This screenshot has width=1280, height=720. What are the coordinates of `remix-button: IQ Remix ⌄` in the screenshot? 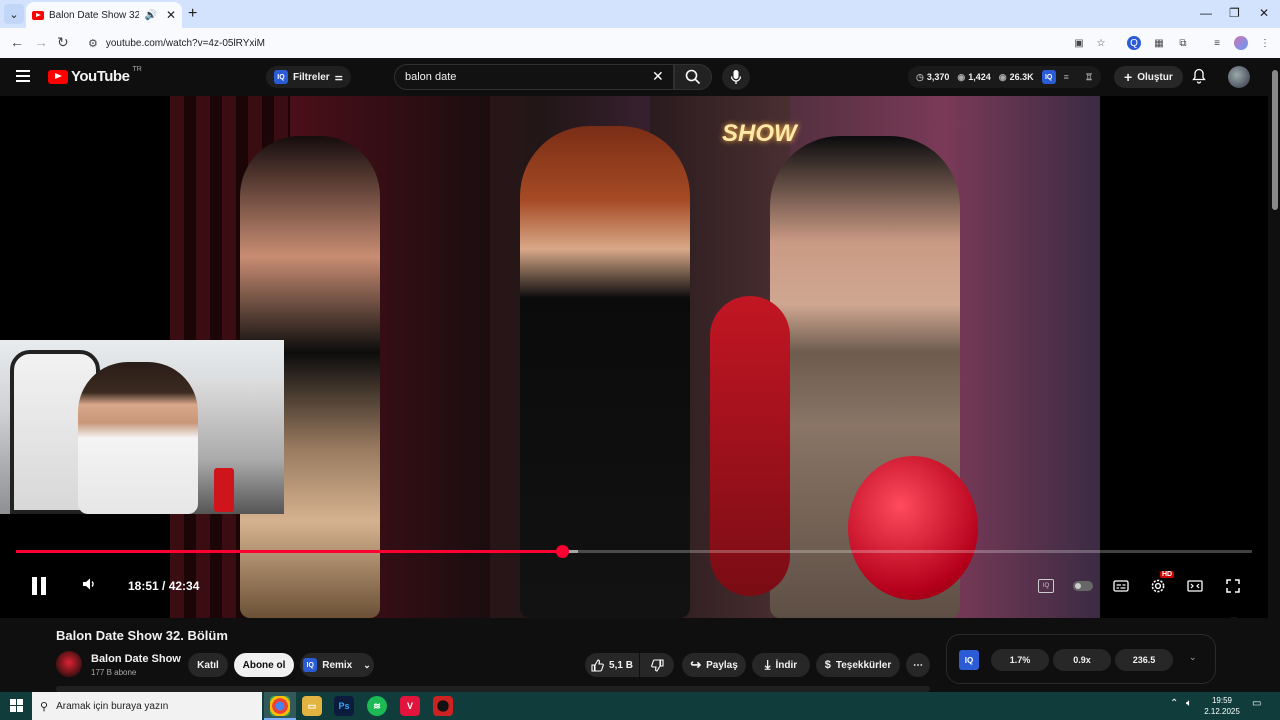 It's located at (337, 665).